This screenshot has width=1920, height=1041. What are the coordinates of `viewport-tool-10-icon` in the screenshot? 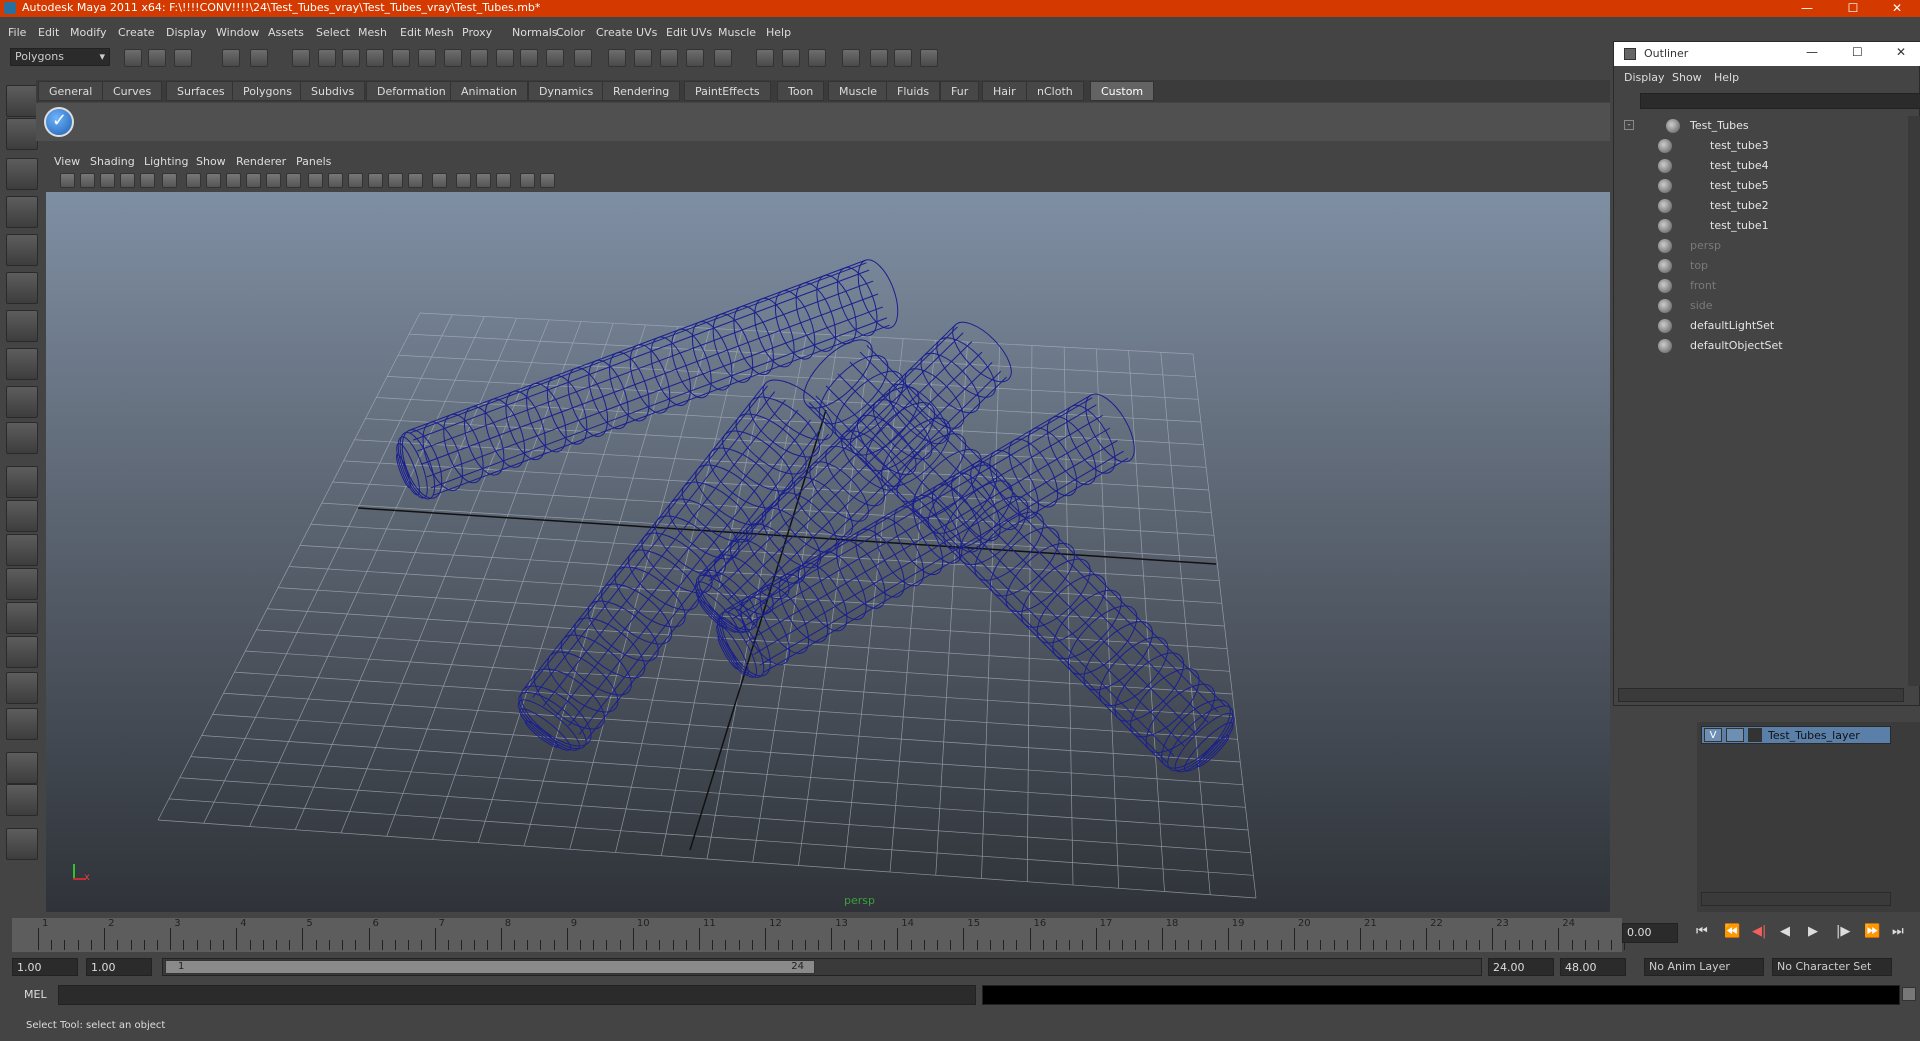 It's located at (253, 180).